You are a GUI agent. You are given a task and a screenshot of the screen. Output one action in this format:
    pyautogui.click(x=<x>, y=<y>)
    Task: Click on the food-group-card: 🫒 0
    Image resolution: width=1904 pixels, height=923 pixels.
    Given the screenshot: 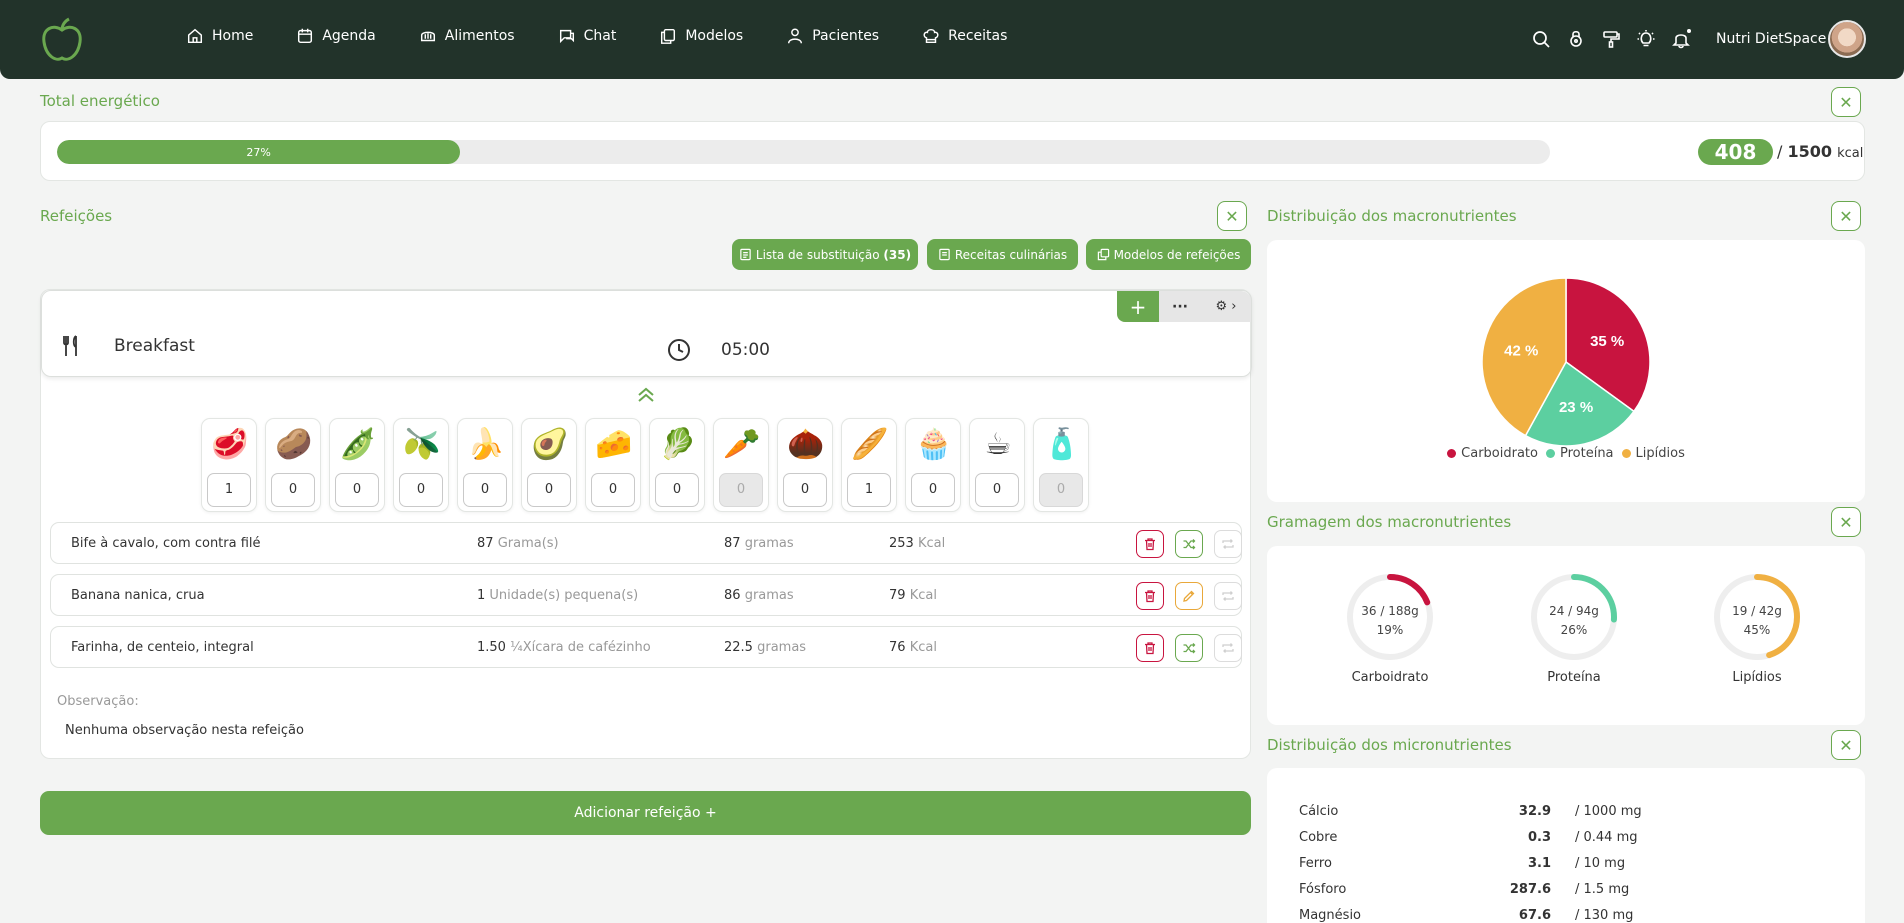 What is the action you would take?
    pyautogui.click(x=421, y=465)
    